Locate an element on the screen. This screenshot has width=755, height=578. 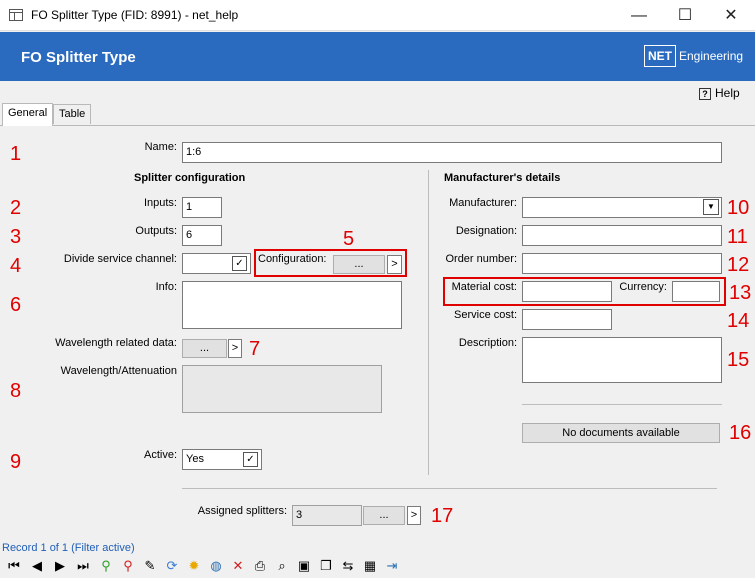
material-cost-field is located at coordinates (567, 291).